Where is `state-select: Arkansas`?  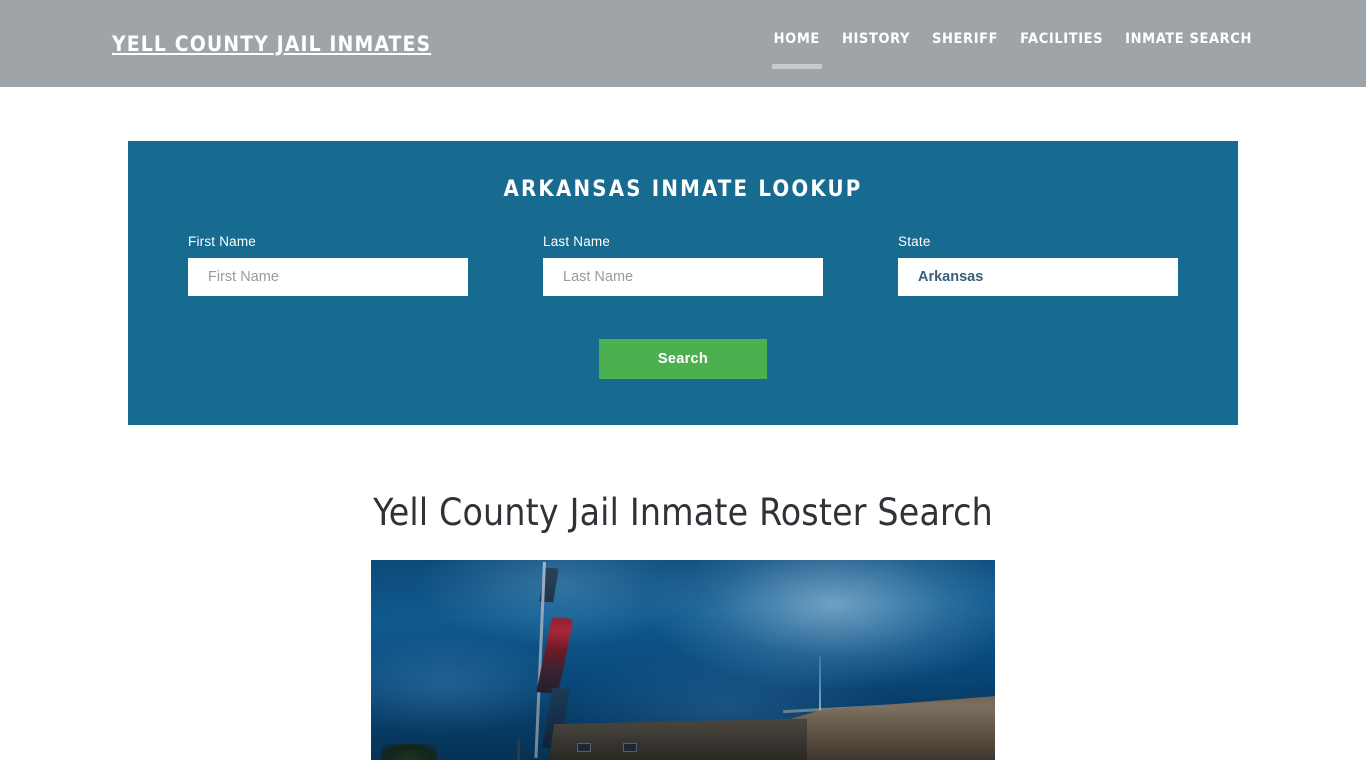 state-select: Arkansas is located at coordinates (1038, 277).